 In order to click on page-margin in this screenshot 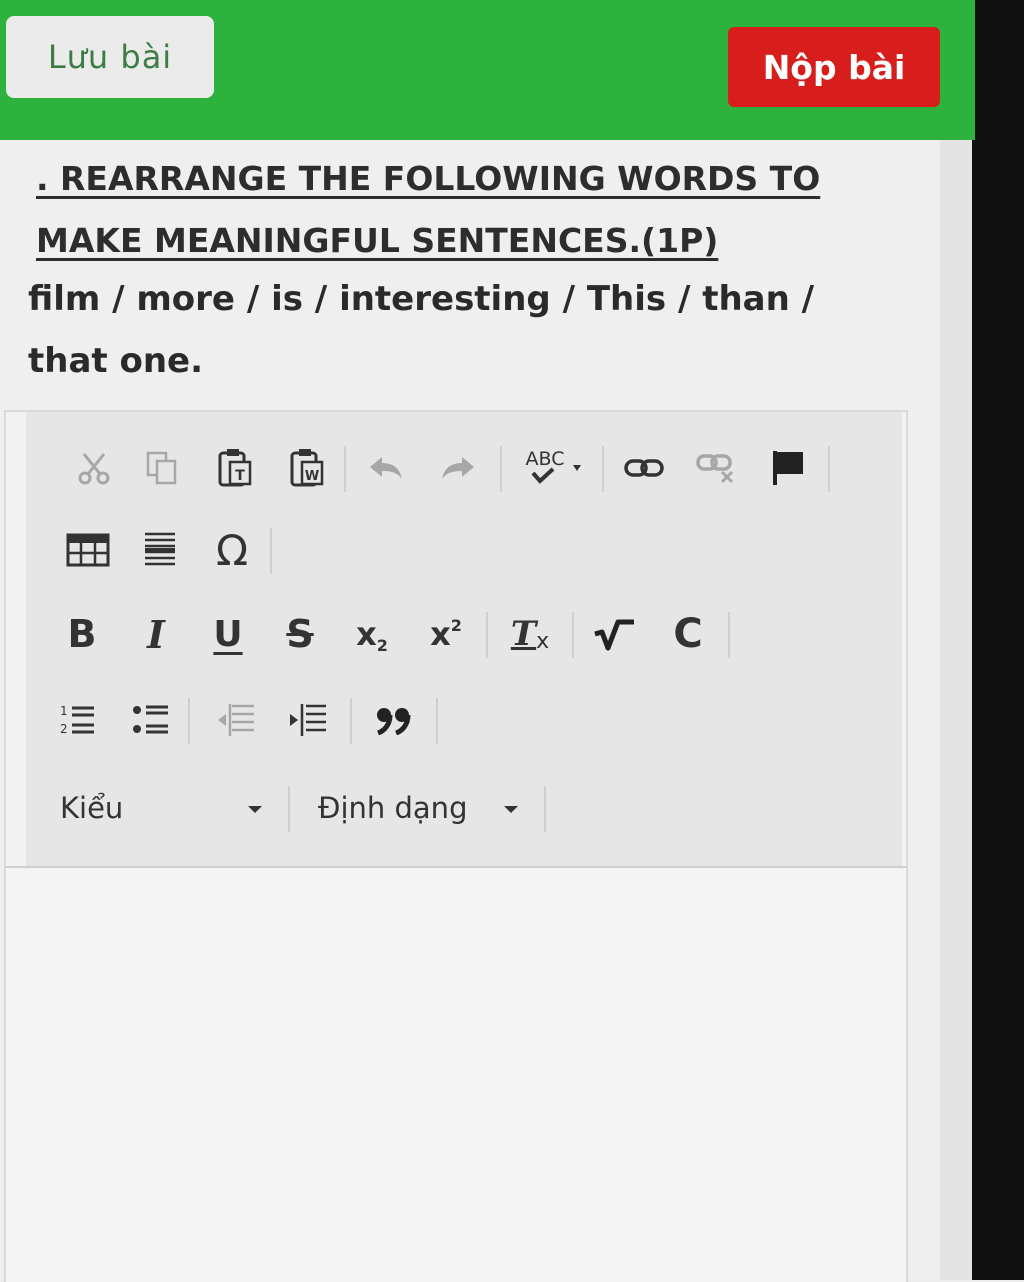, I will do `click(956, 710)`.